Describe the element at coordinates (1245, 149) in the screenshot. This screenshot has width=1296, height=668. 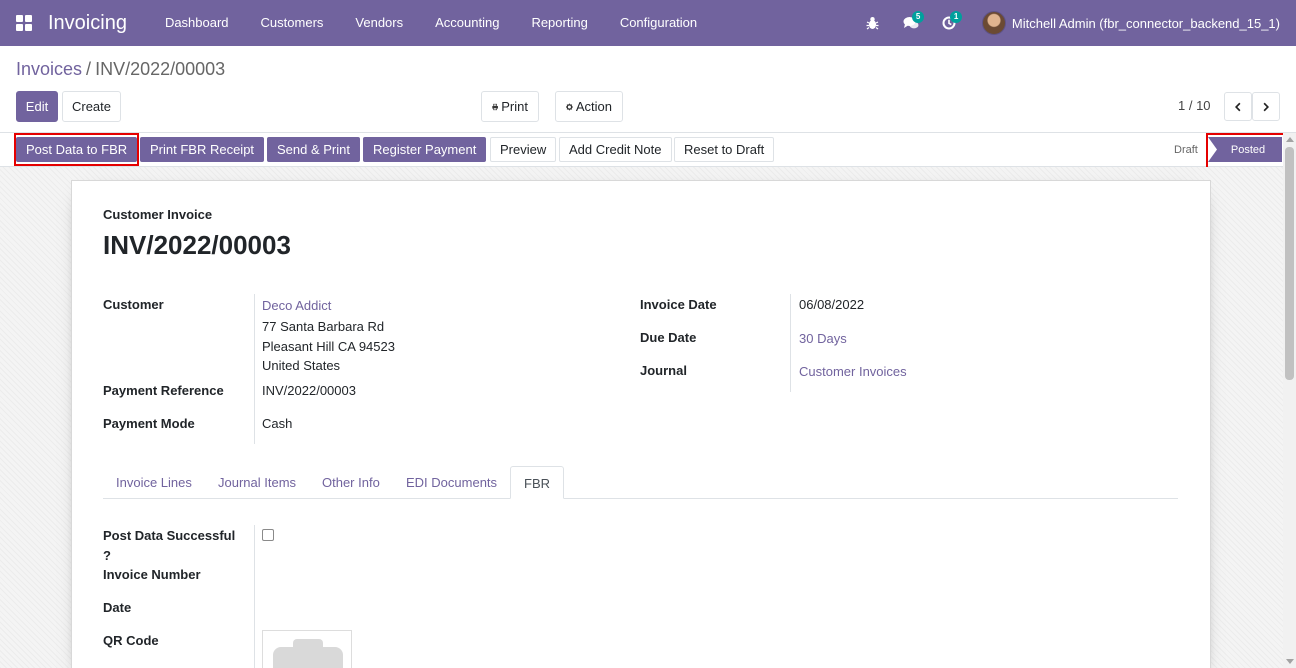
I see `stage-posted: Posted` at that location.